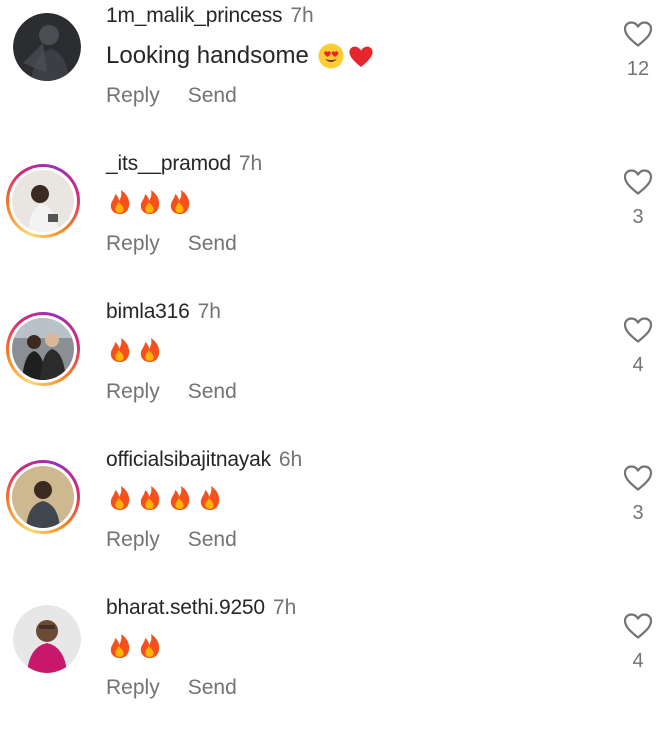 The width and height of the screenshot is (665, 740). I want to click on comment-header: _its__pramod 7h, so click(184, 164).